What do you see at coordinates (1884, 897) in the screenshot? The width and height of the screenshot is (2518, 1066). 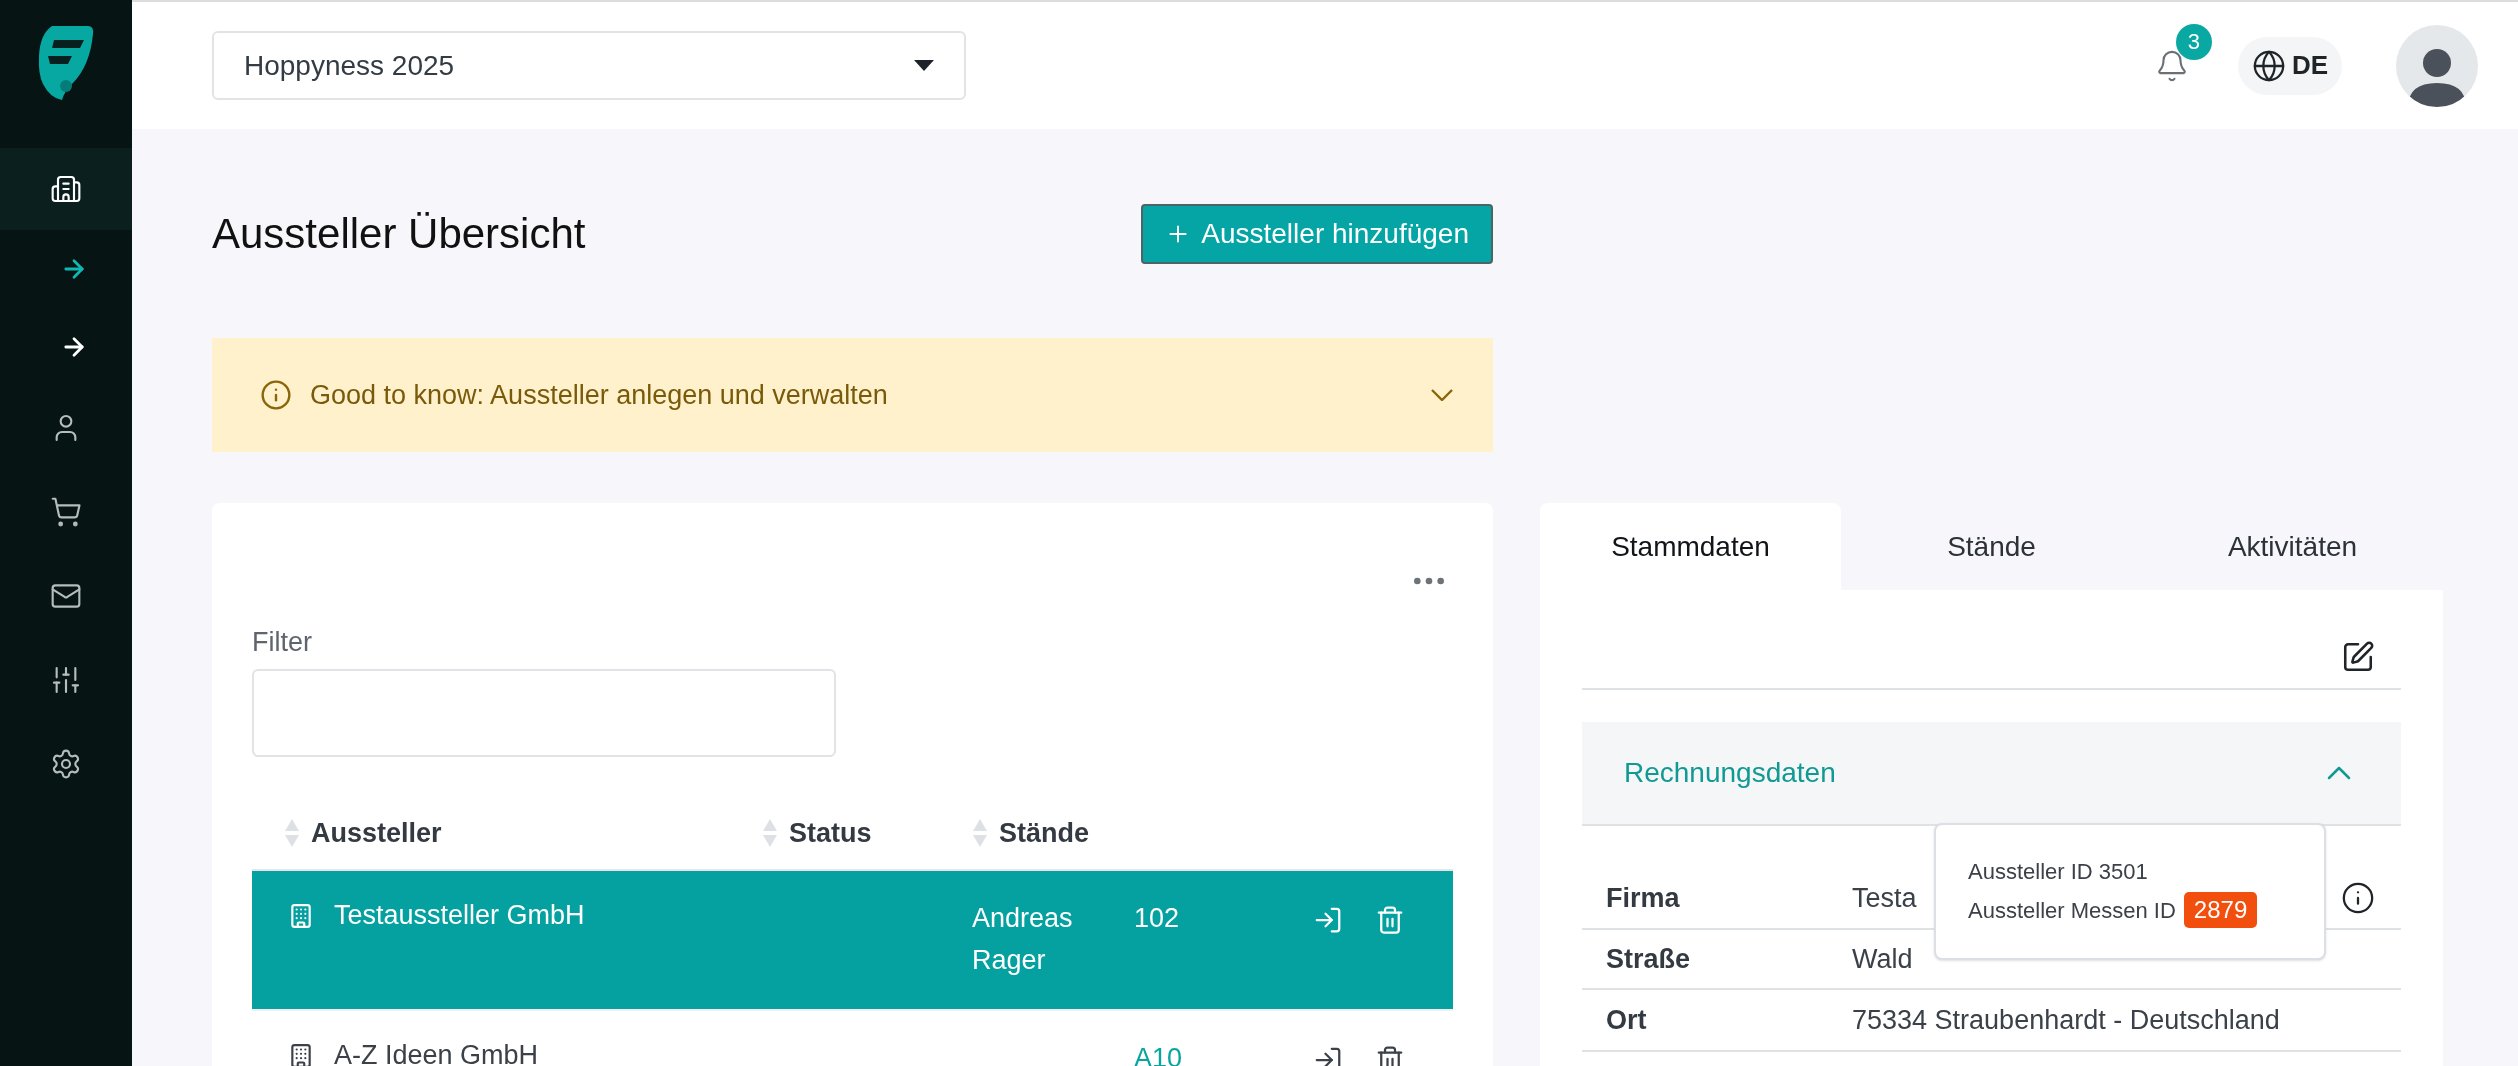 I see `field-value: Testa` at bounding box center [1884, 897].